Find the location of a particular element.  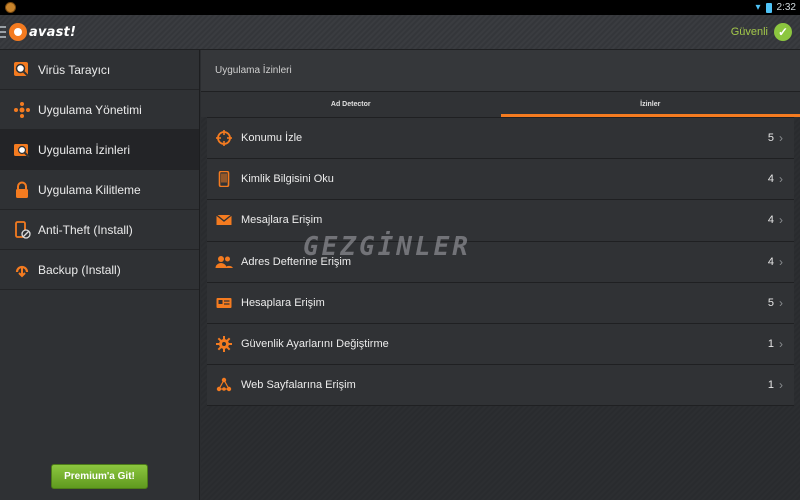

permission-row-contacts: Adres Defterine Erişim 4 › is located at coordinates (500, 262).